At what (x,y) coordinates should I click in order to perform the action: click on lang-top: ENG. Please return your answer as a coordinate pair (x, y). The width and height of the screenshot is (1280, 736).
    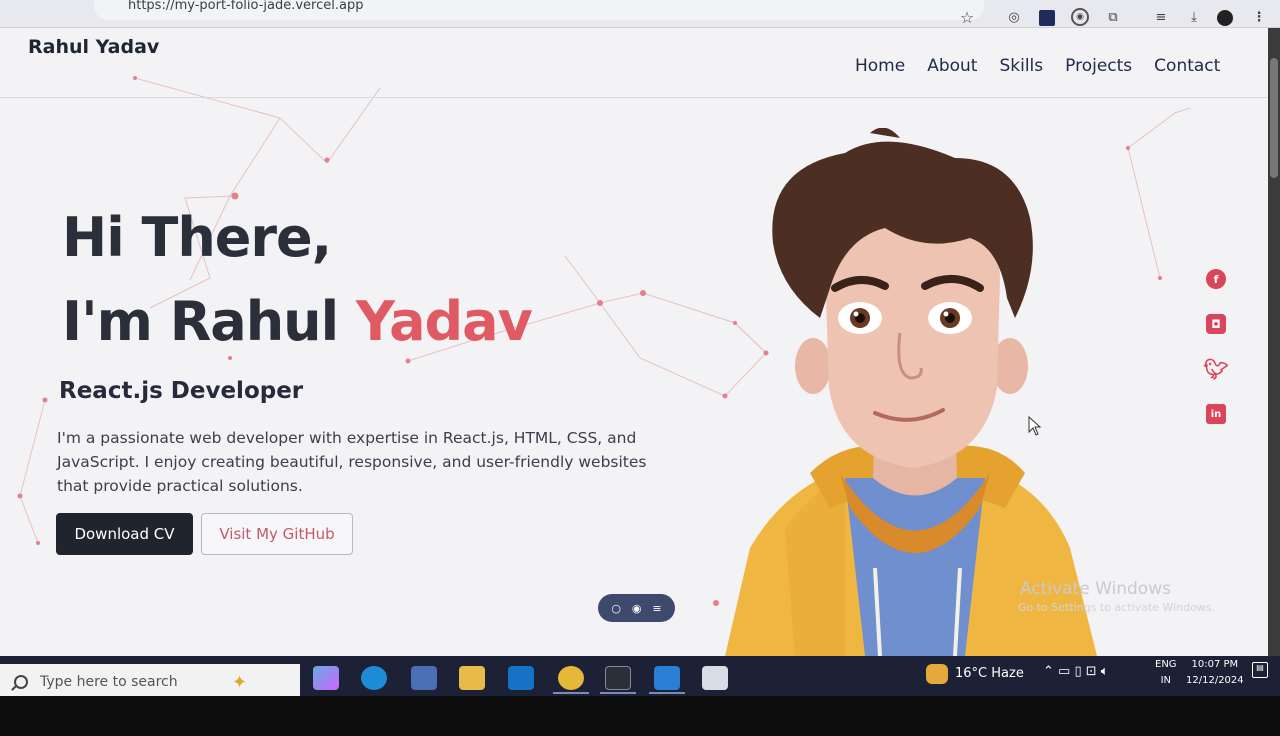
    Looking at the image, I should click on (1166, 664).